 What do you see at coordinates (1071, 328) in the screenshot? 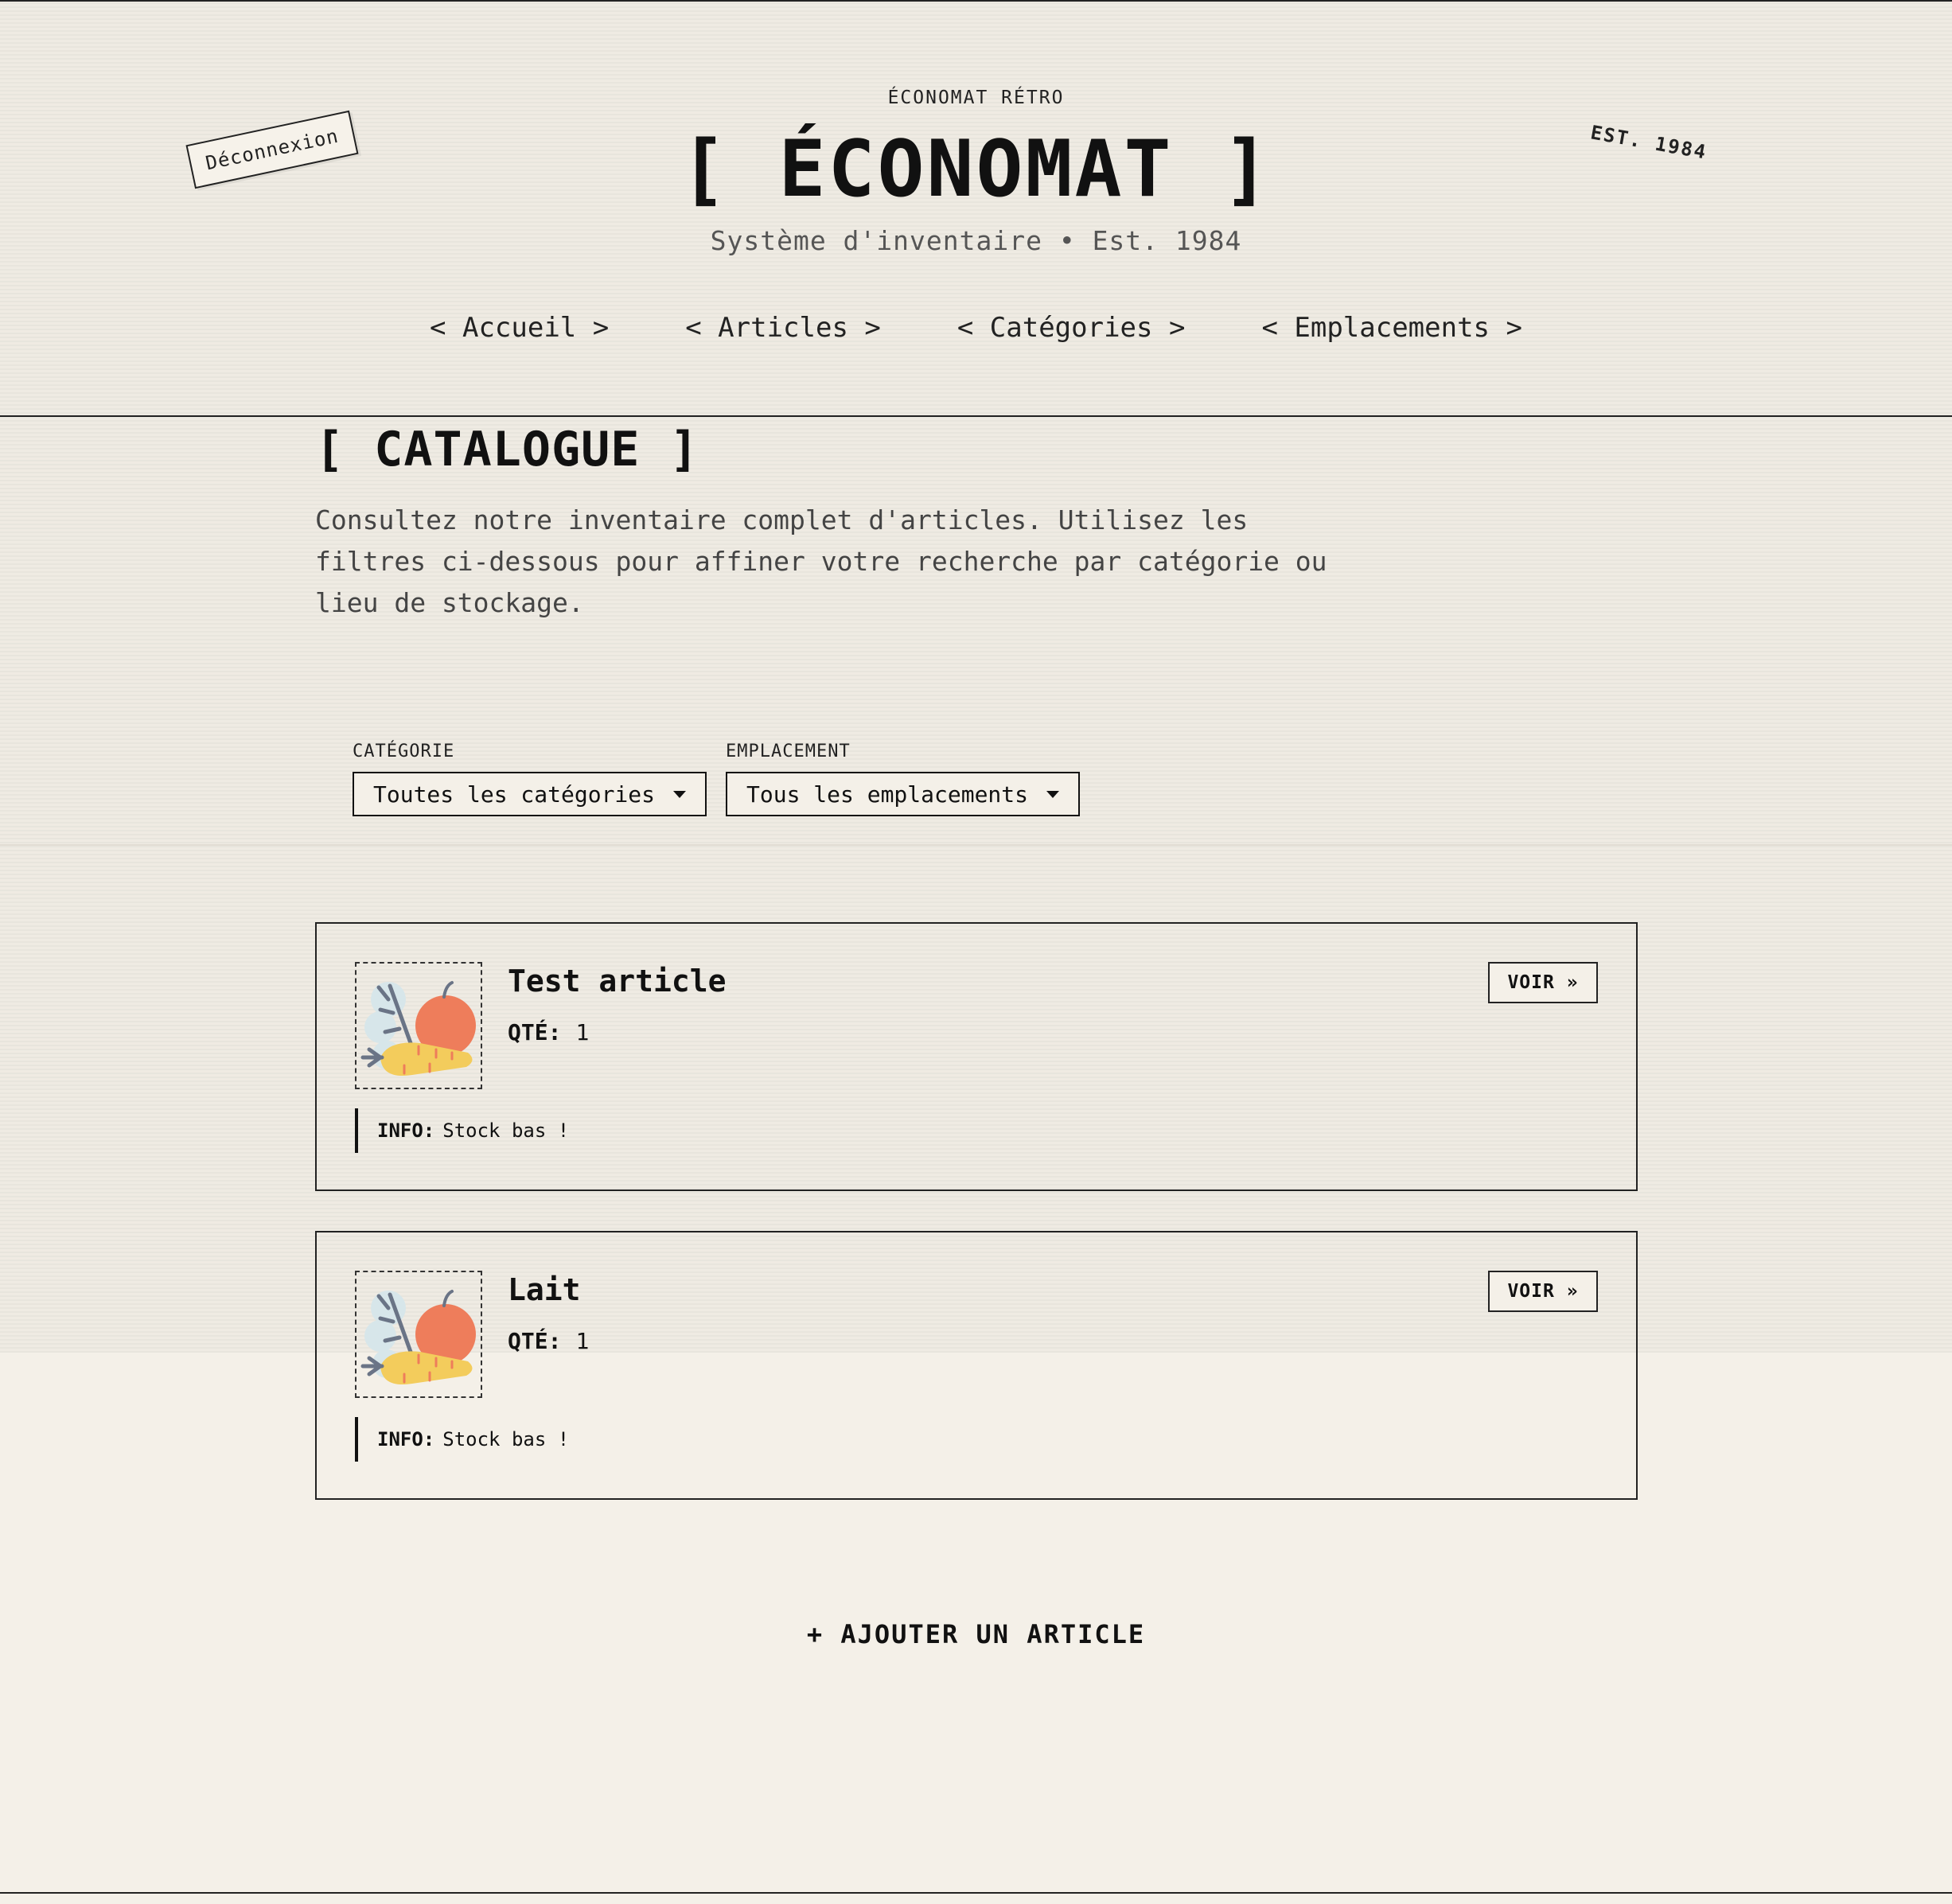
I see `nav-item-categories: < Catégories >` at bounding box center [1071, 328].